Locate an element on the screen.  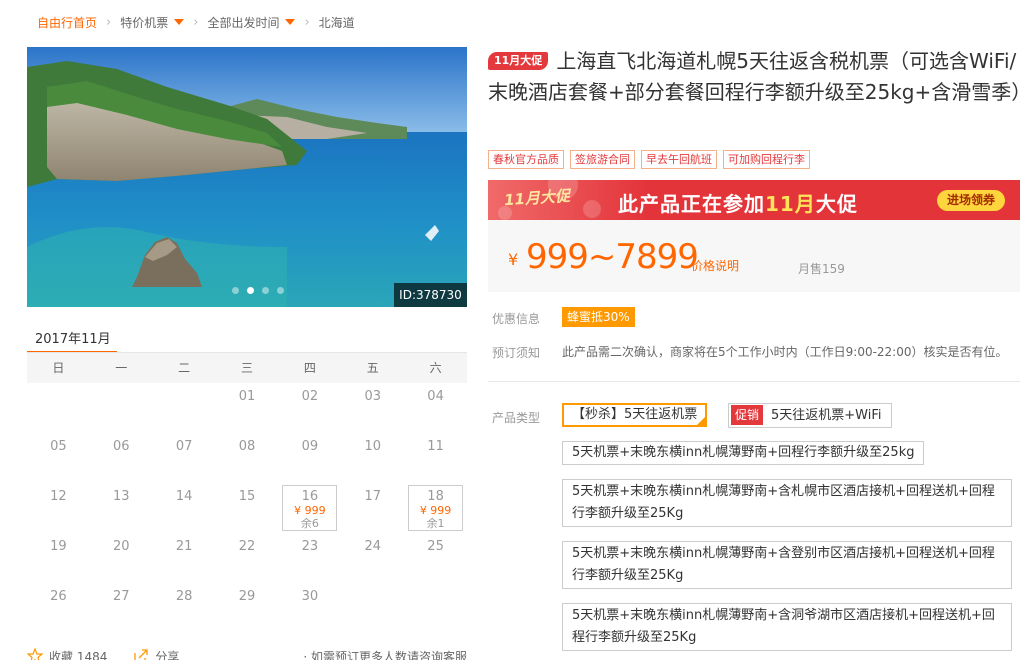
calendar-day: 08 is located at coordinates (247, 458).